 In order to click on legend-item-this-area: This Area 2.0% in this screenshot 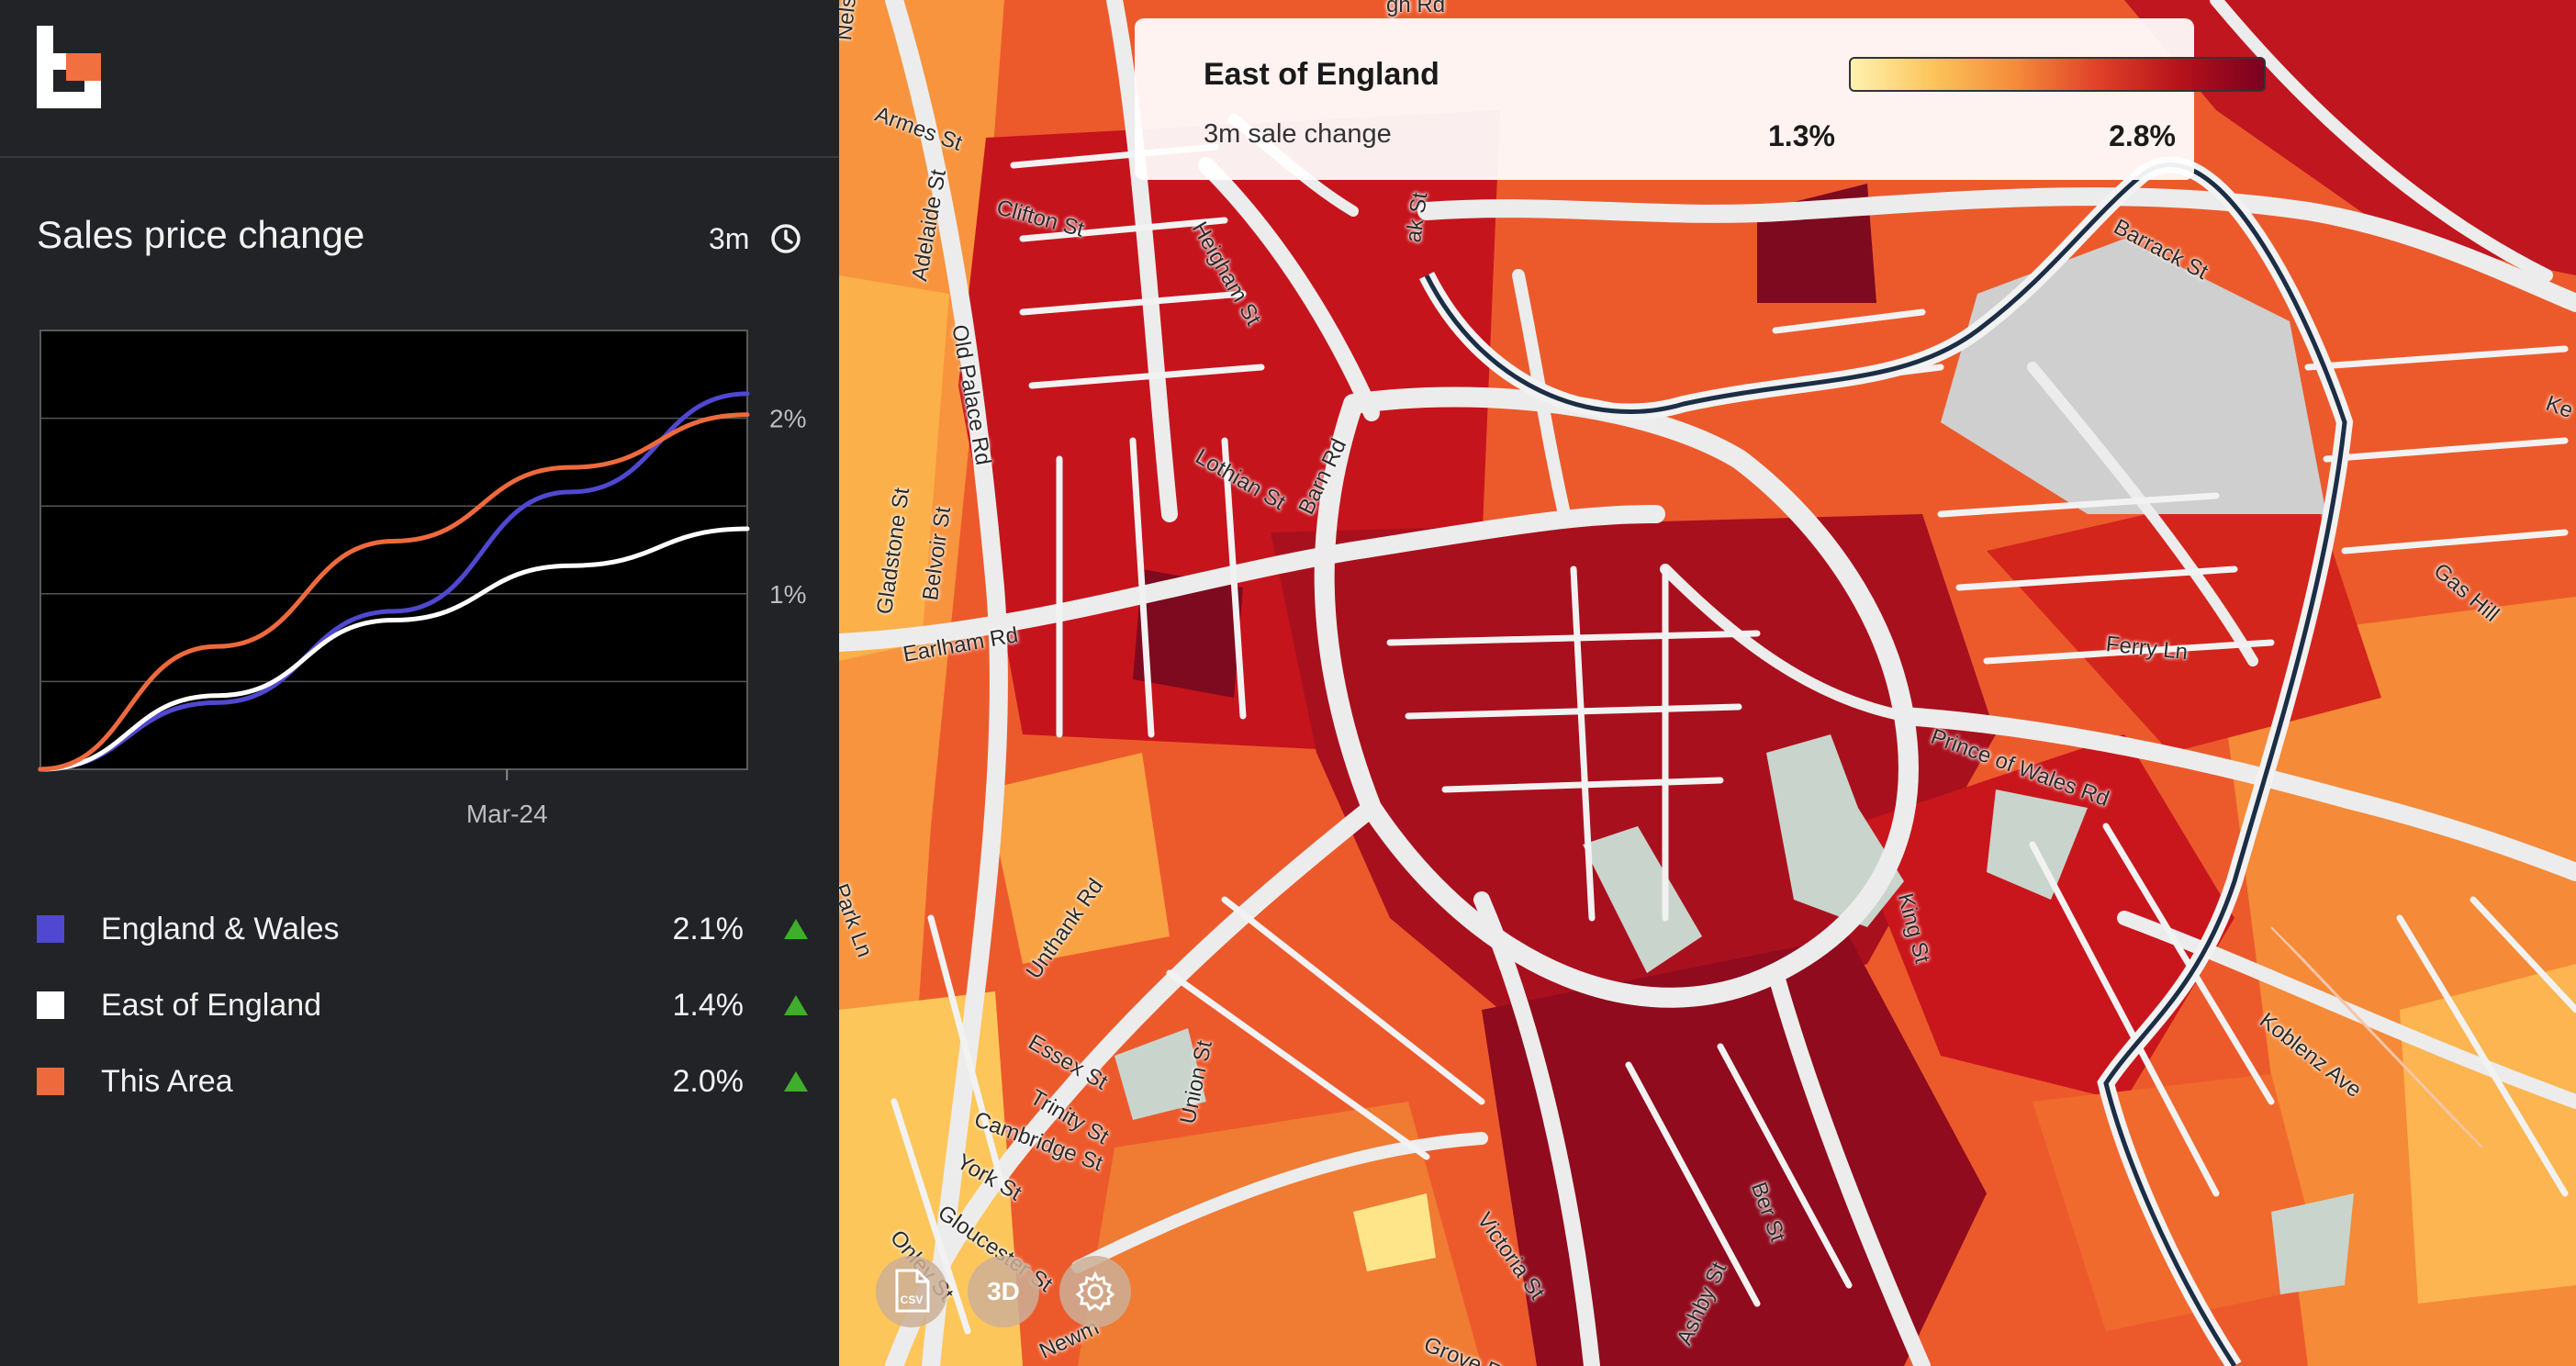, I will do `click(422, 1095)`.